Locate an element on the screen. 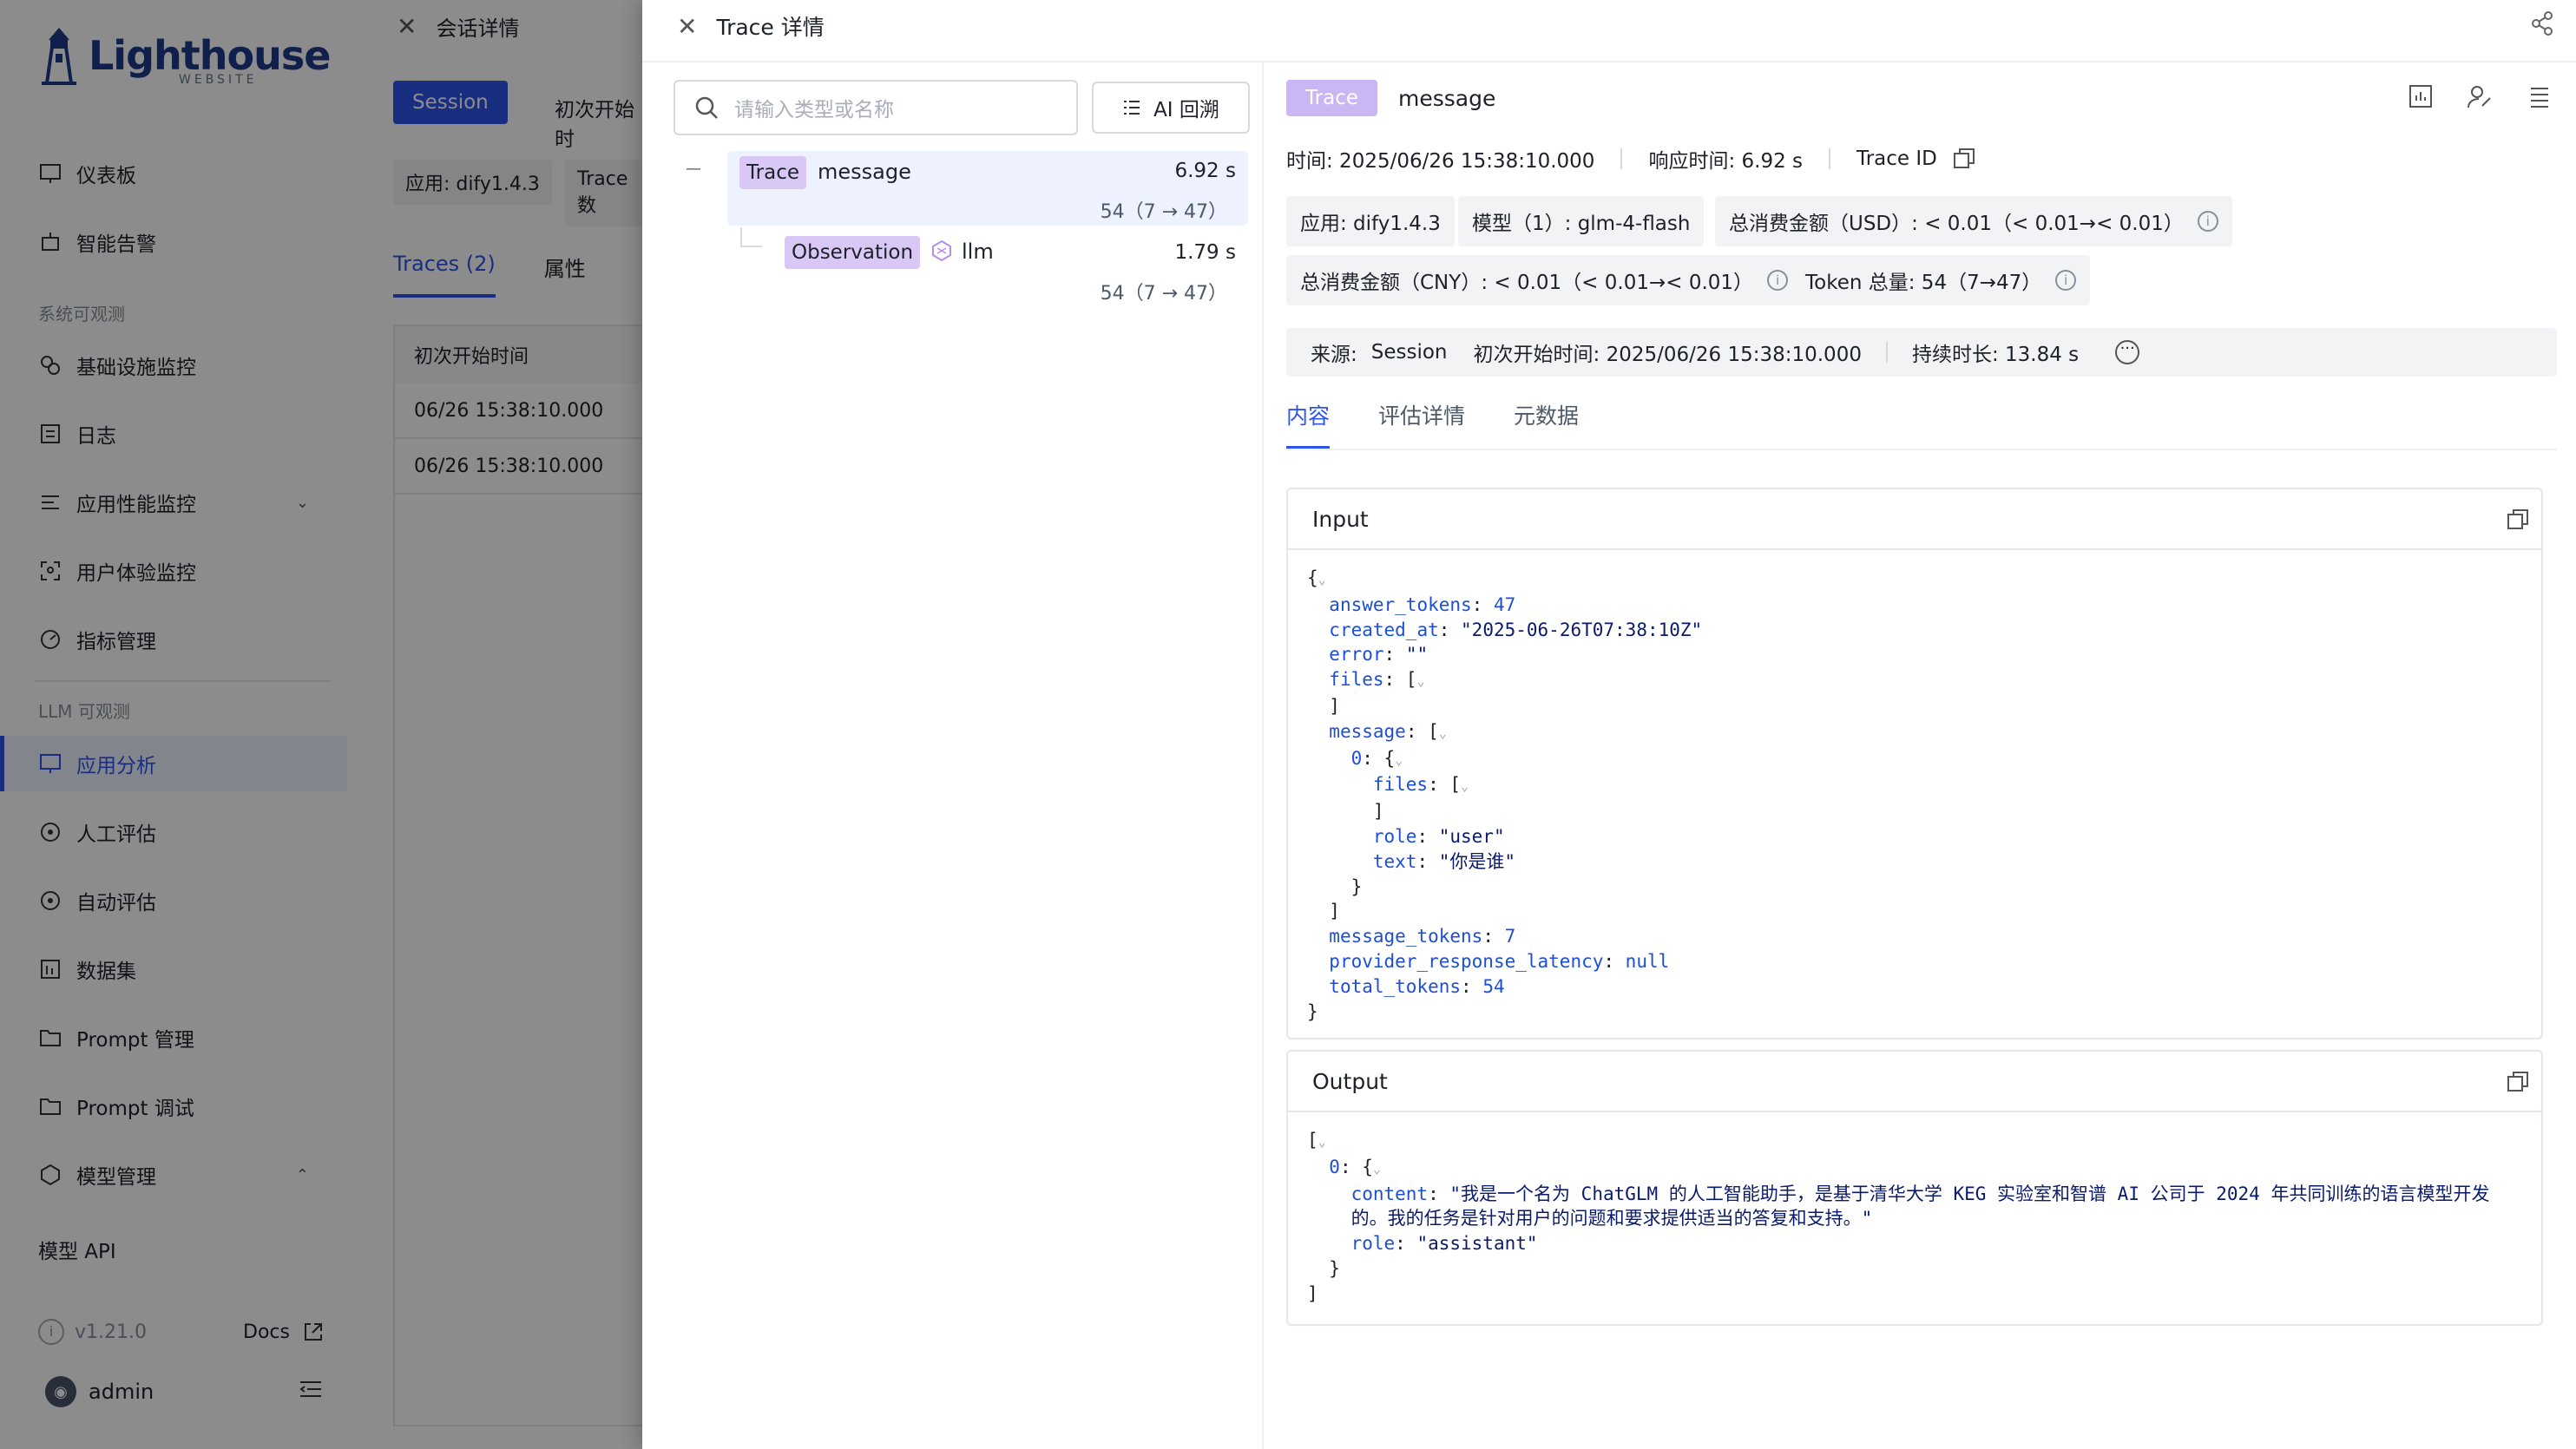  user-edit-icon is located at coordinates (2480, 96).